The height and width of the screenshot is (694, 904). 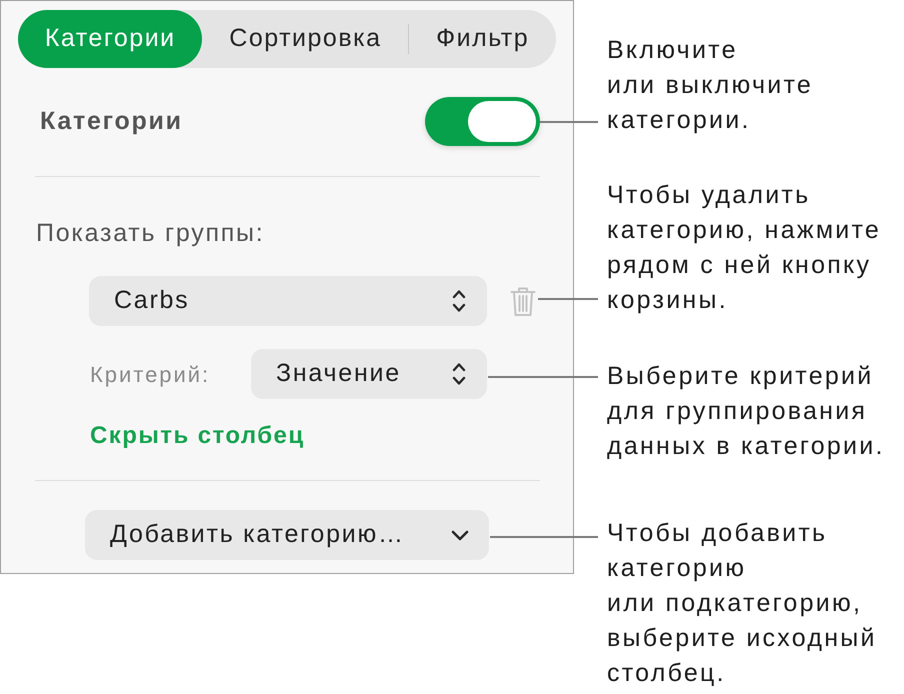 What do you see at coordinates (305, 39) in the screenshot?
I see `tab: Сортировка` at bounding box center [305, 39].